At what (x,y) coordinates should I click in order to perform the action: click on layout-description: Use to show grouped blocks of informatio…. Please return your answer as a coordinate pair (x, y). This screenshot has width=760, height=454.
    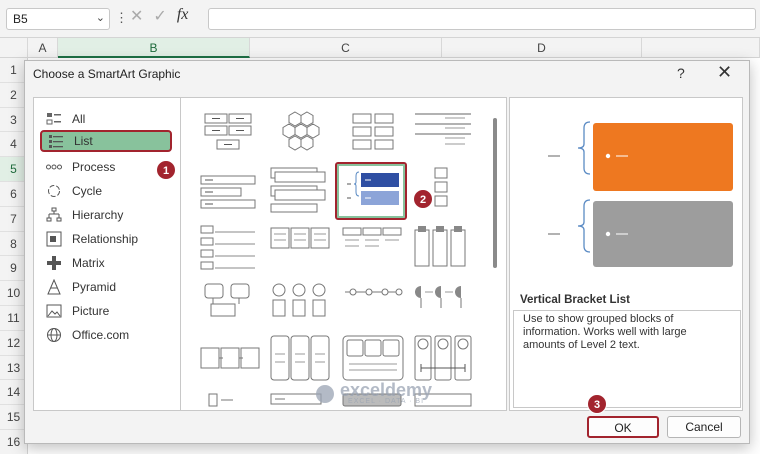
    Looking at the image, I should click on (627, 359).